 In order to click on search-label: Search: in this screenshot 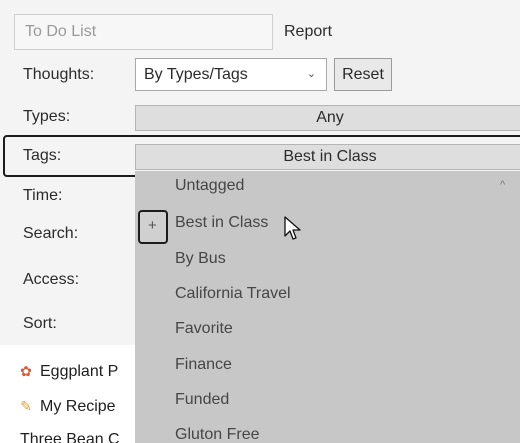, I will do `click(51, 233)`.